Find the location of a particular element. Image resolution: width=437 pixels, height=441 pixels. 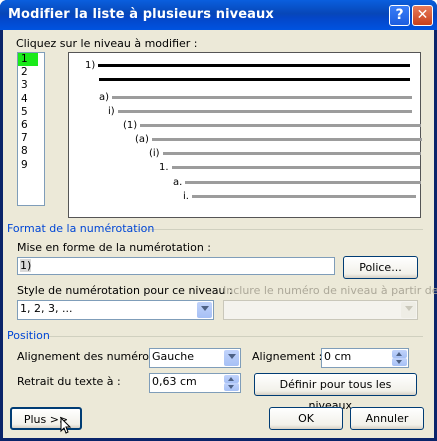

indent-value: 0,63 cm is located at coordinates (174, 381).